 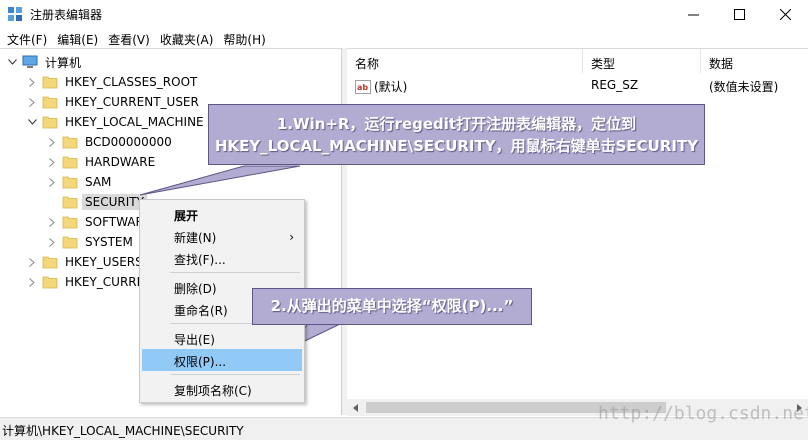 I want to click on tree-node-hkey-current-config: HKEY_CURRE, so click(x=86, y=282).